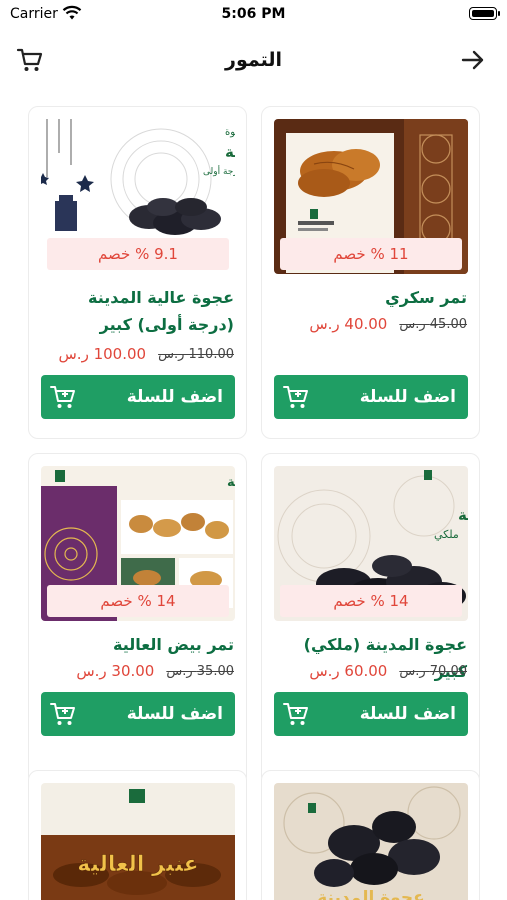 The image size is (507, 900). What do you see at coordinates (371, 254) in the screenshot?
I see `discount-badge: 11 % خصم` at bounding box center [371, 254].